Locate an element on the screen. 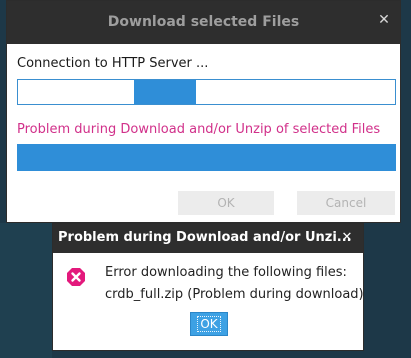  download-dialog-titlebar: Download selected Files ✕ is located at coordinates (203, 22).